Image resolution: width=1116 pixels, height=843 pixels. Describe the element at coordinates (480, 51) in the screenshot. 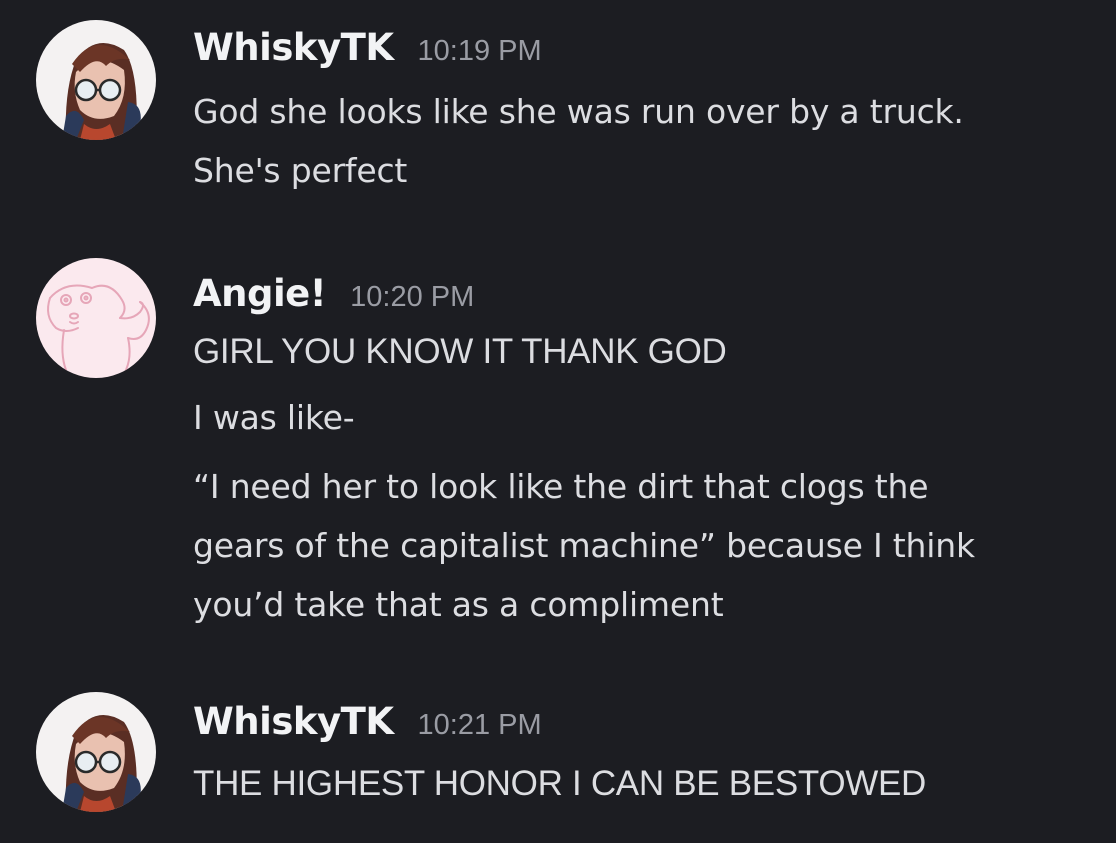

I see `timestamp: 10:19 PM` at that location.